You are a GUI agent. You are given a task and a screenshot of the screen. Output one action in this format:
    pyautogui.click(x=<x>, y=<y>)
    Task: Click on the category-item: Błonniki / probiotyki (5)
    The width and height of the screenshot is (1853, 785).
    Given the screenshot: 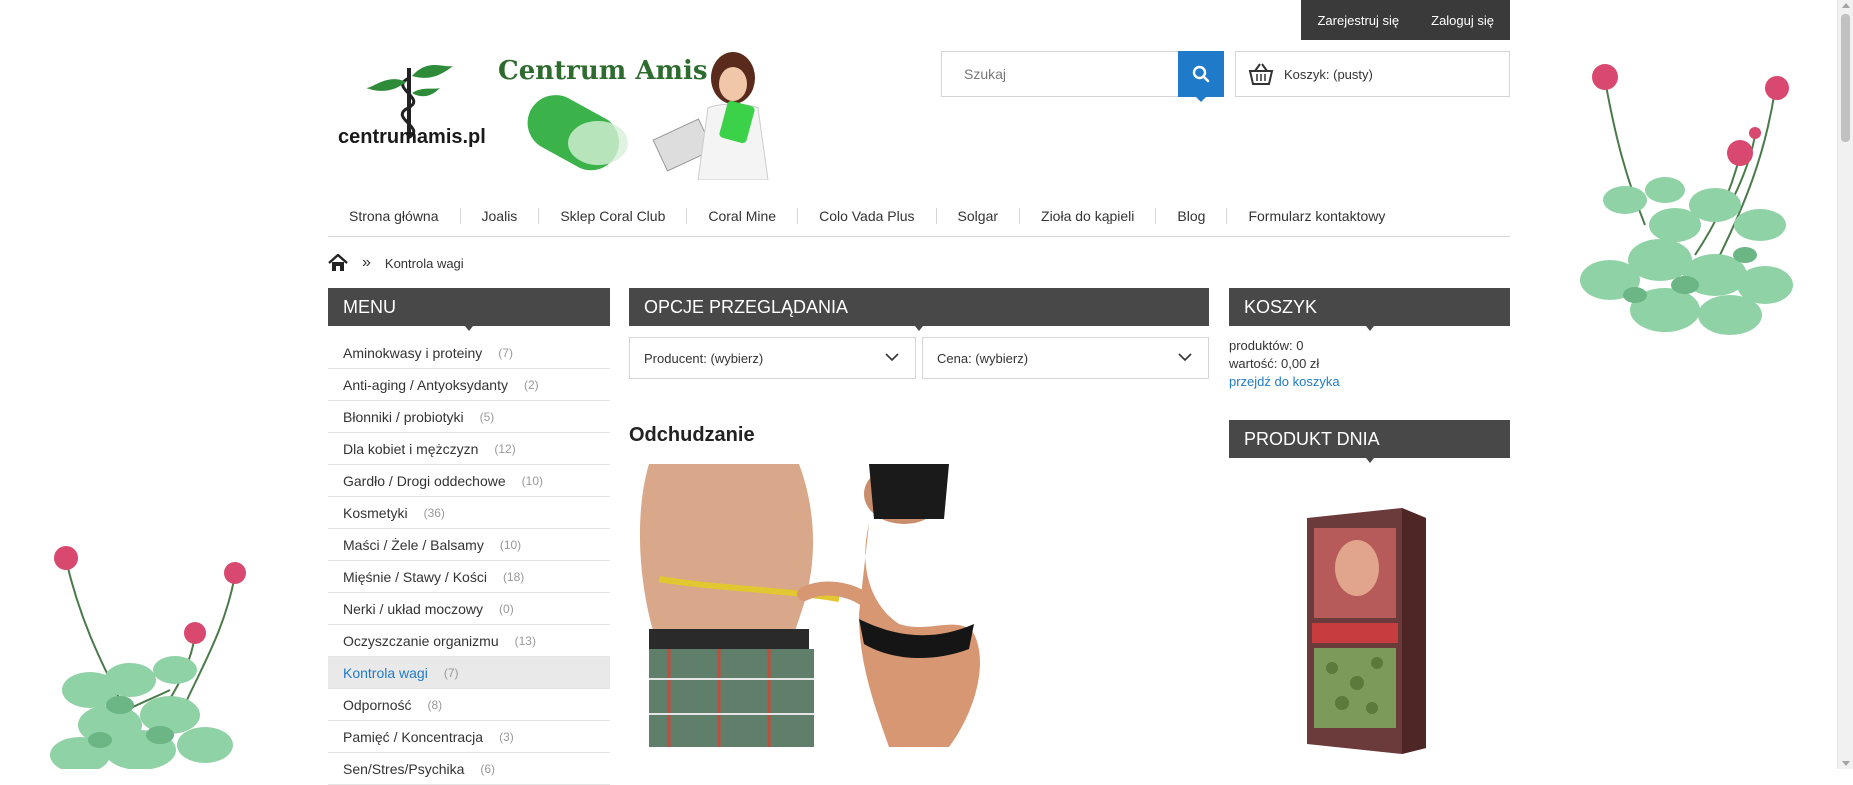 What is the action you would take?
    pyautogui.click(x=469, y=417)
    